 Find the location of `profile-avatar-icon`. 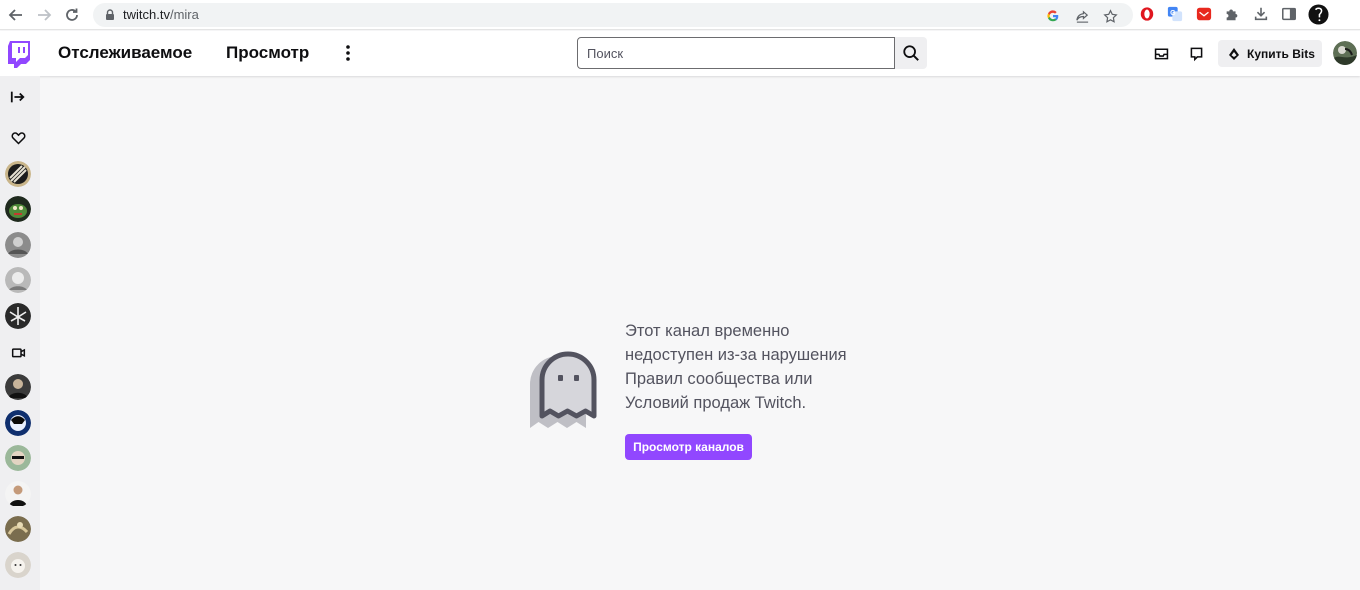

profile-avatar-icon is located at coordinates (1318, 14).